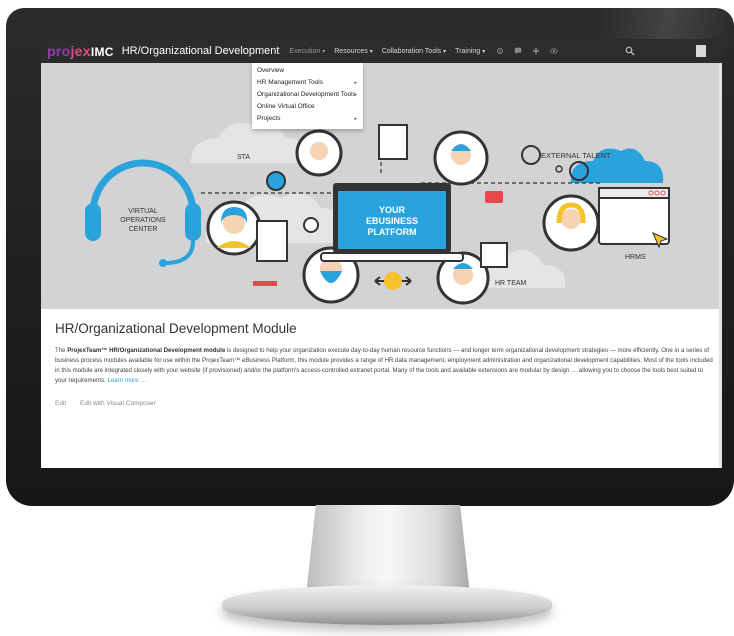  I want to click on scrollbar, so click(720, 265).